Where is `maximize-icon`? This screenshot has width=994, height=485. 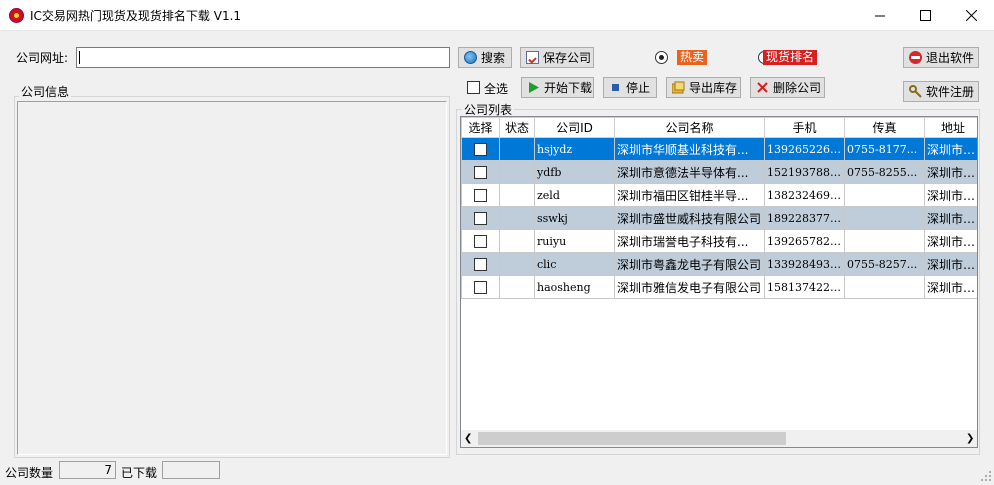 maximize-icon is located at coordinates (925, 15).